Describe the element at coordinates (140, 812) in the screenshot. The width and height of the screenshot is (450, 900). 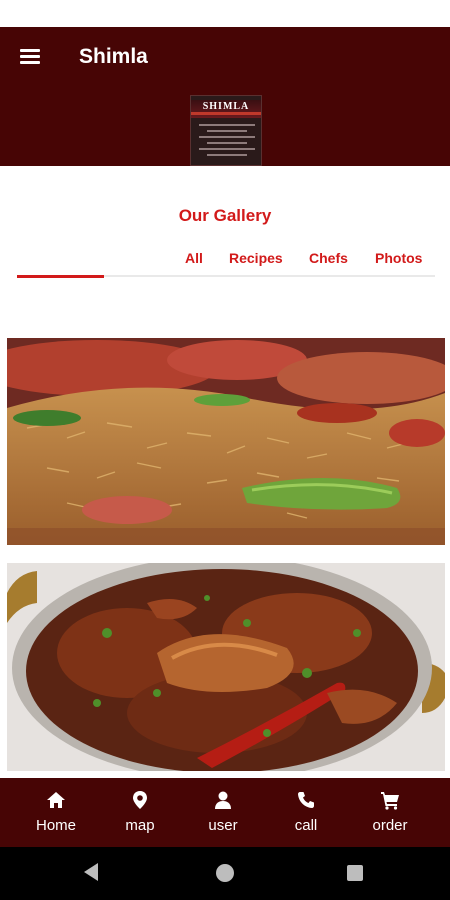
I see `nav-map: map` at that location.